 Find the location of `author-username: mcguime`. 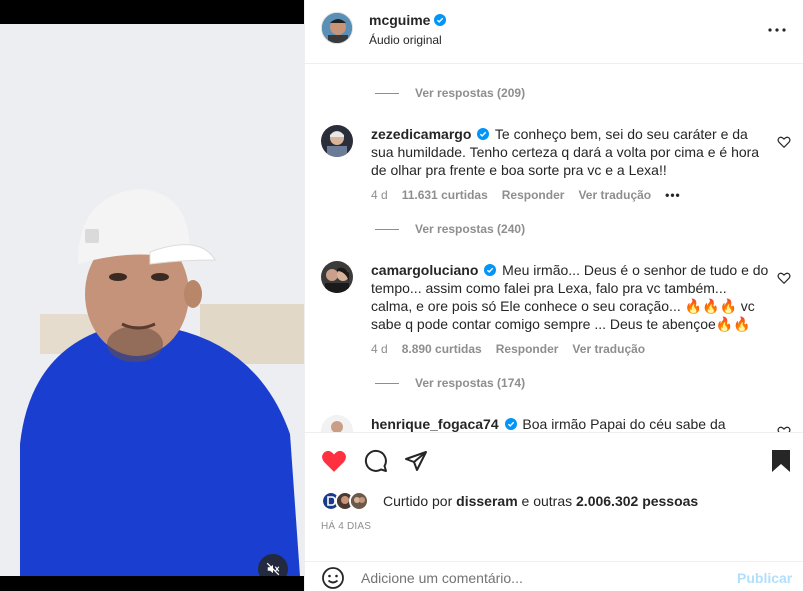

author-username: mcguime is located at coordinates (399, 20).